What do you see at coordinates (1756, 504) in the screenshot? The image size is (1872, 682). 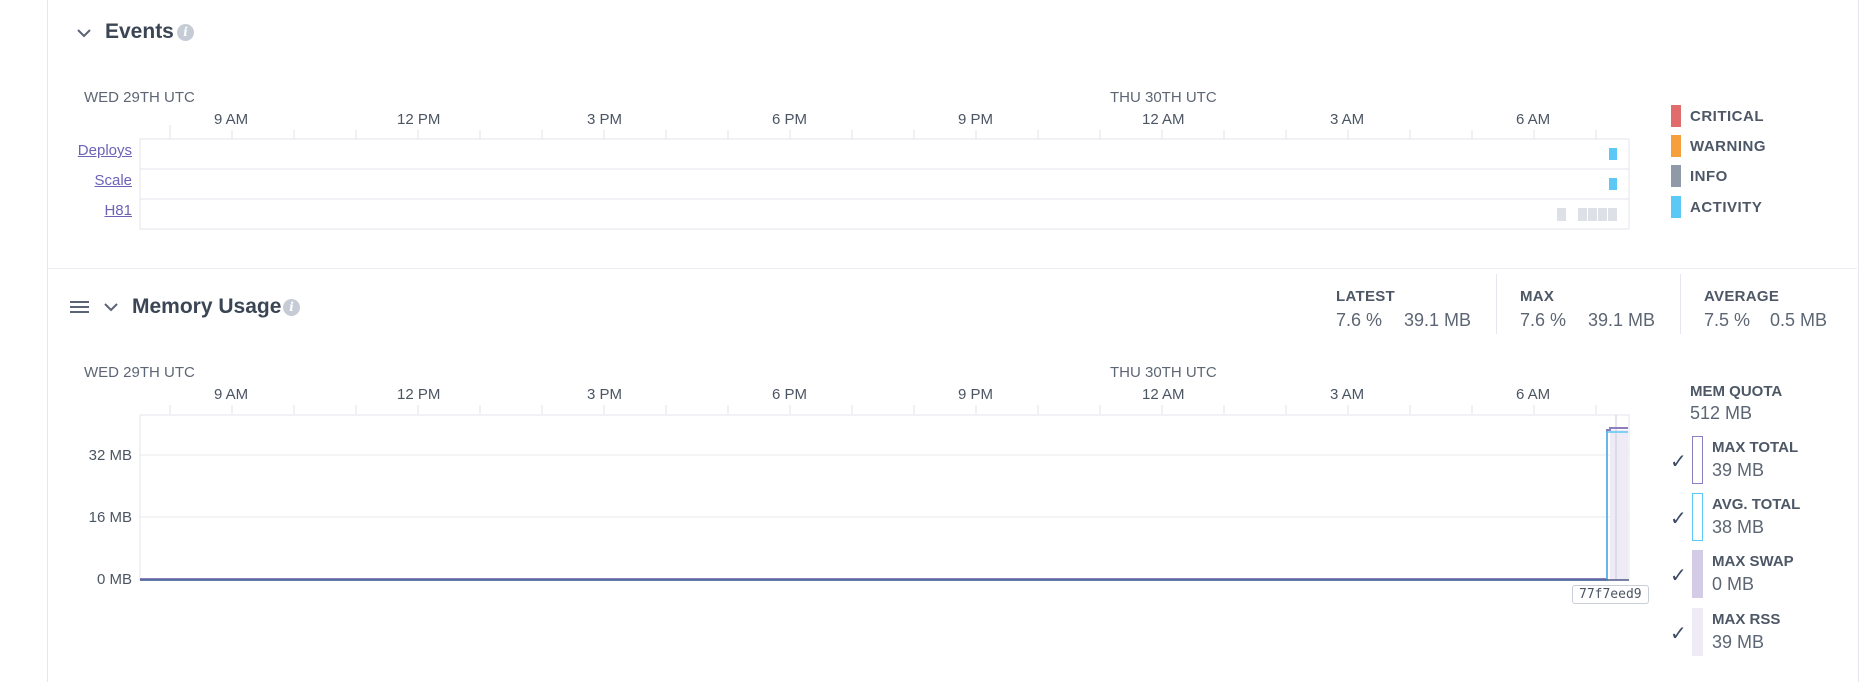 I see `avg-total-label: AVG. TOTAL` at bounding box center [1756, 504].